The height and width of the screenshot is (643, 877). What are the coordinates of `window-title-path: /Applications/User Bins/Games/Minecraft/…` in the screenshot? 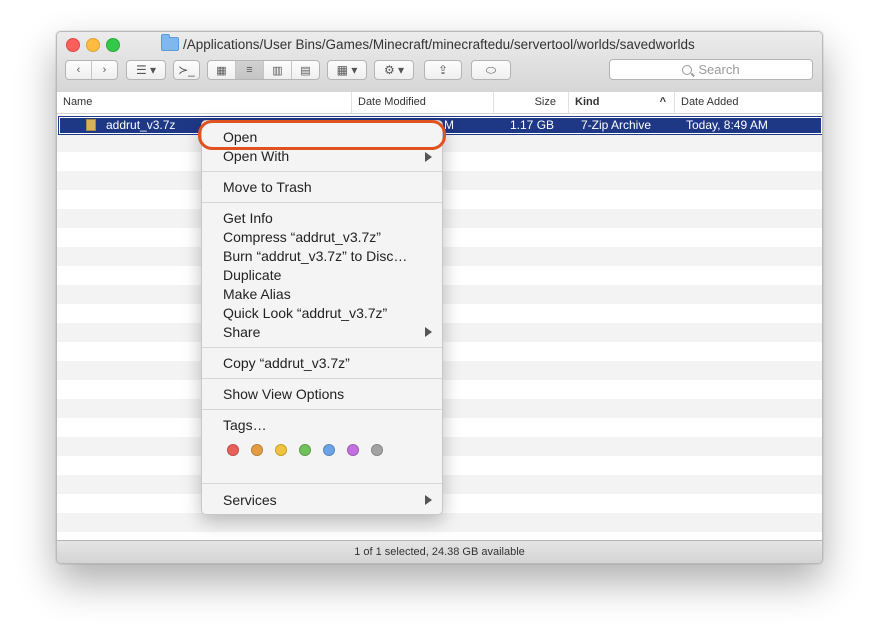 It's located at (439, 44).